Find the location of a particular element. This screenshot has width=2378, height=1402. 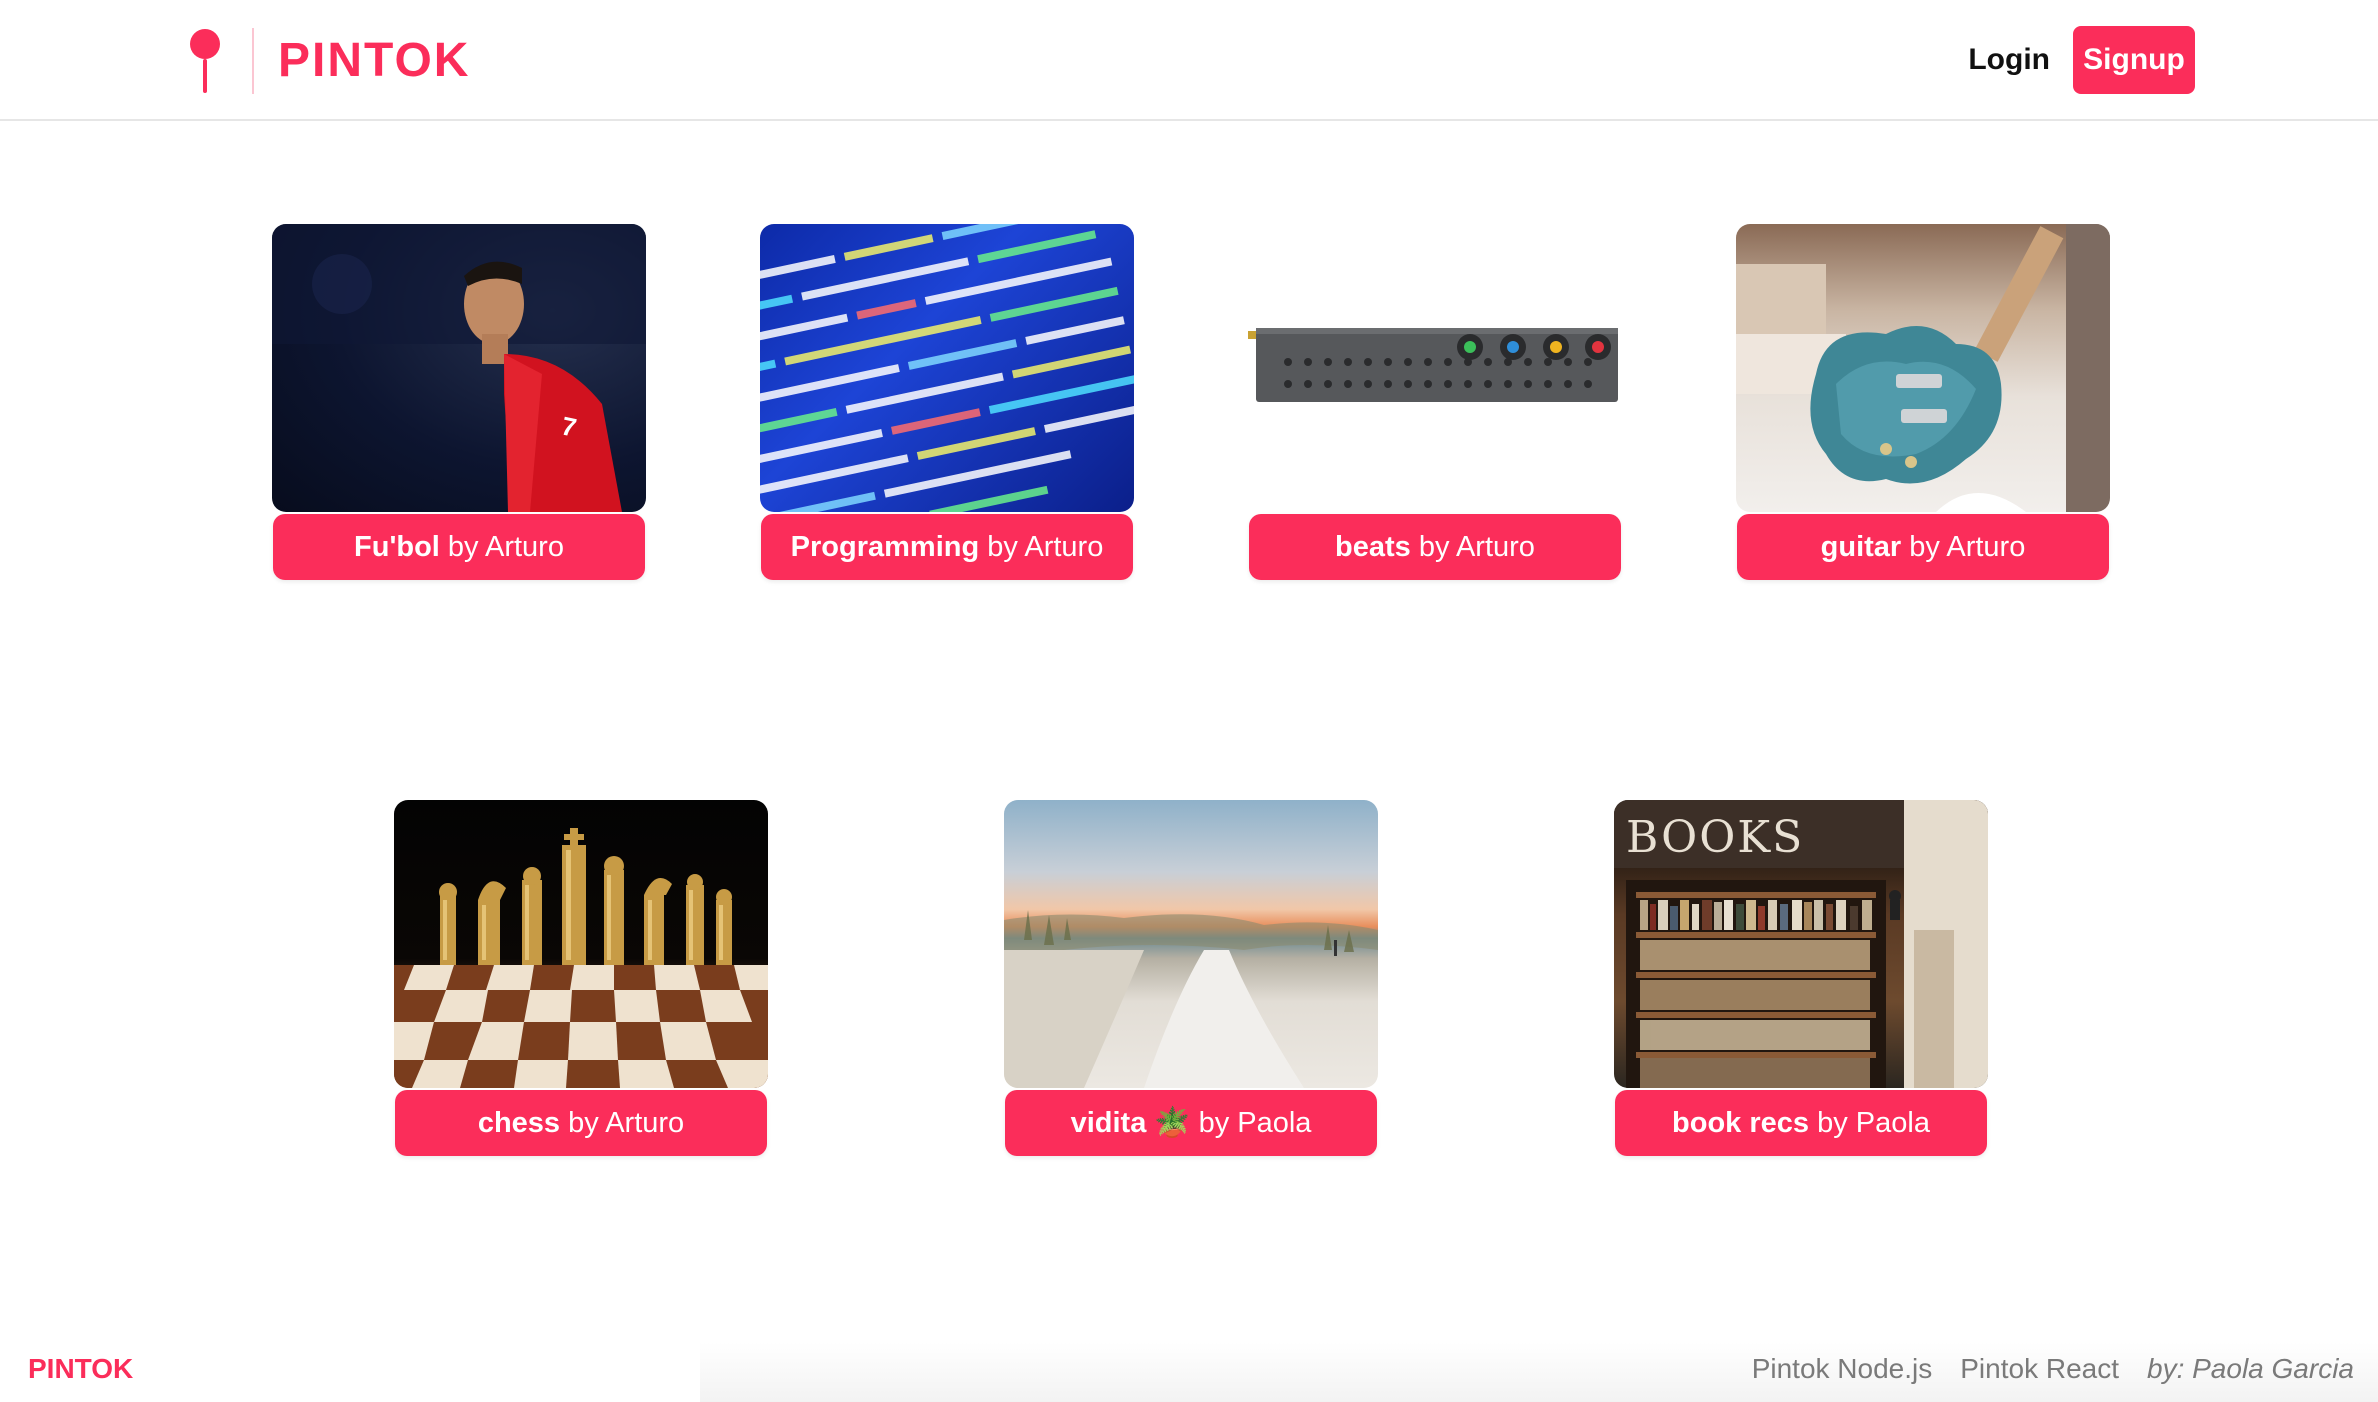

signup-button: Signup is located at coordinates (2134, 60).